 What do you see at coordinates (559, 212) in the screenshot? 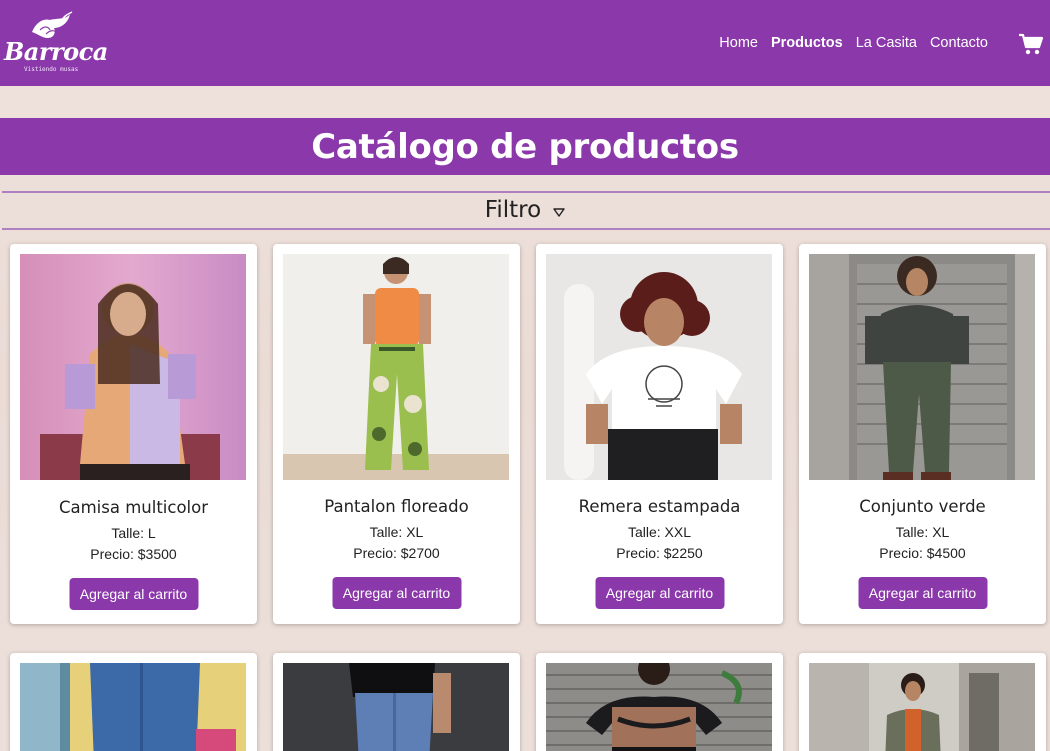
I see `caret-down-icon` at bounding box center [559, 212].